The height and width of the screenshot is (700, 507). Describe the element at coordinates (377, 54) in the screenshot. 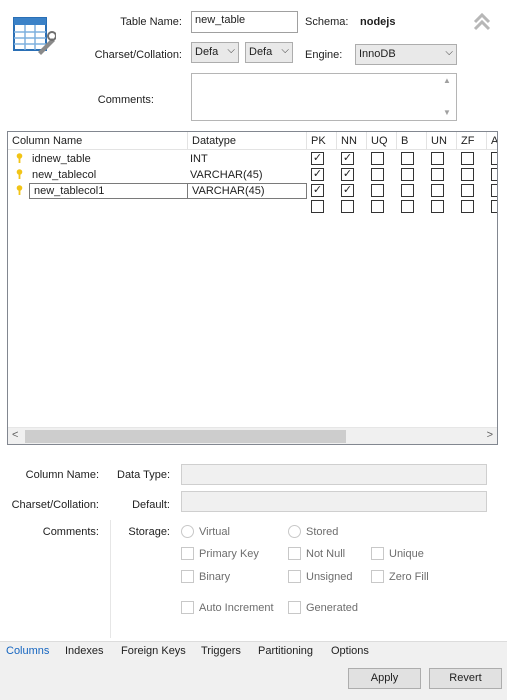

I see `engine-select-value: InnoDB` at that location.